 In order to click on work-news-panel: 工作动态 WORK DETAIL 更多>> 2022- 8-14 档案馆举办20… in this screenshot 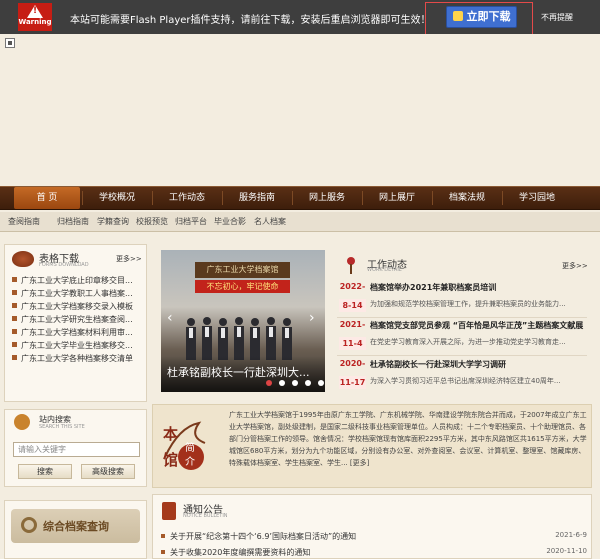, I will do `click(463, 321)`.